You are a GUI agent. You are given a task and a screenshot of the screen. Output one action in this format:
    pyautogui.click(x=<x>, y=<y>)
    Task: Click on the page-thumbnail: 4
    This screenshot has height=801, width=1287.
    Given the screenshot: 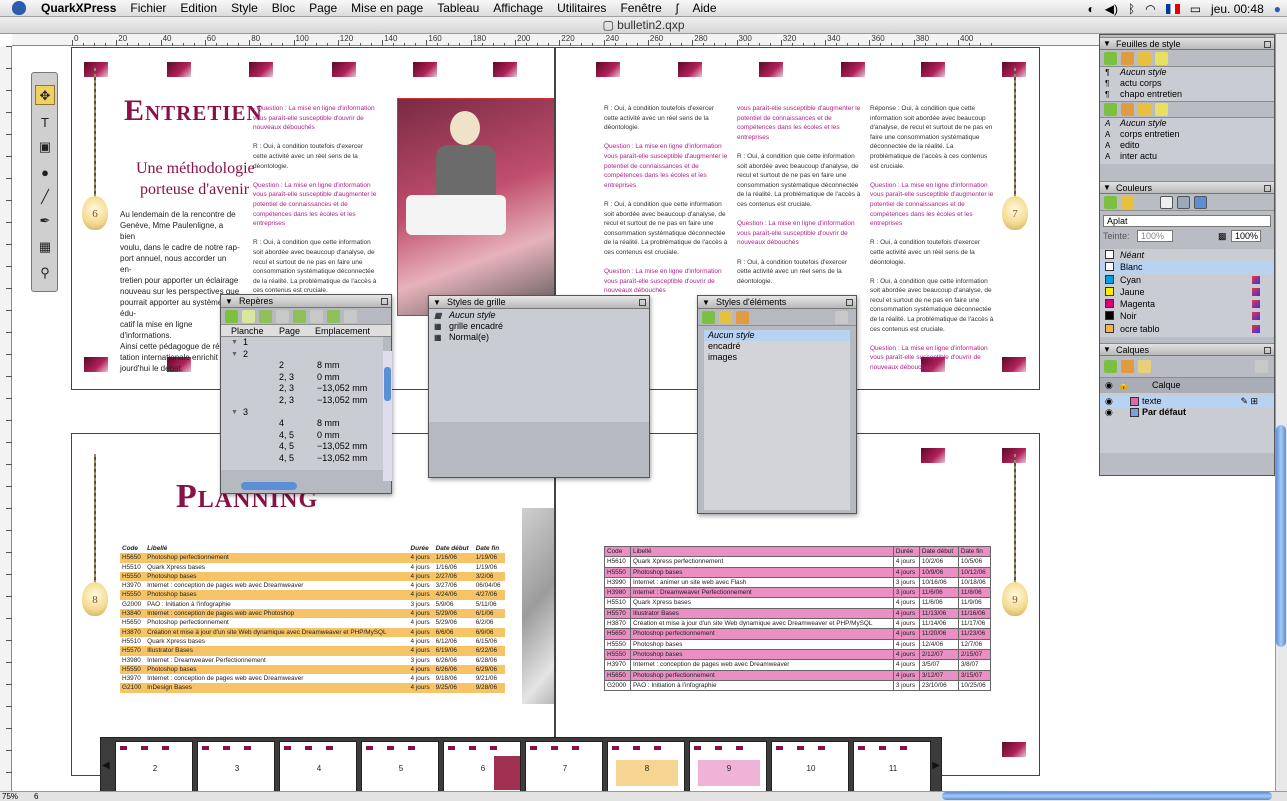 What is the action you would take?
    pyautogui.click(x=318, y=767)
    